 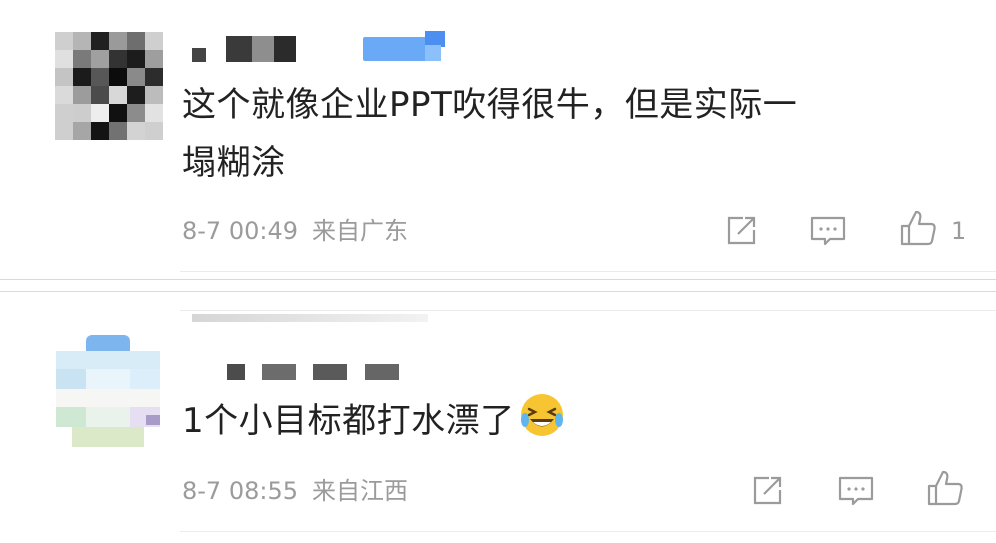 I want to click on comment-text-line: 塌糊涂, so click(x=234, y=163).